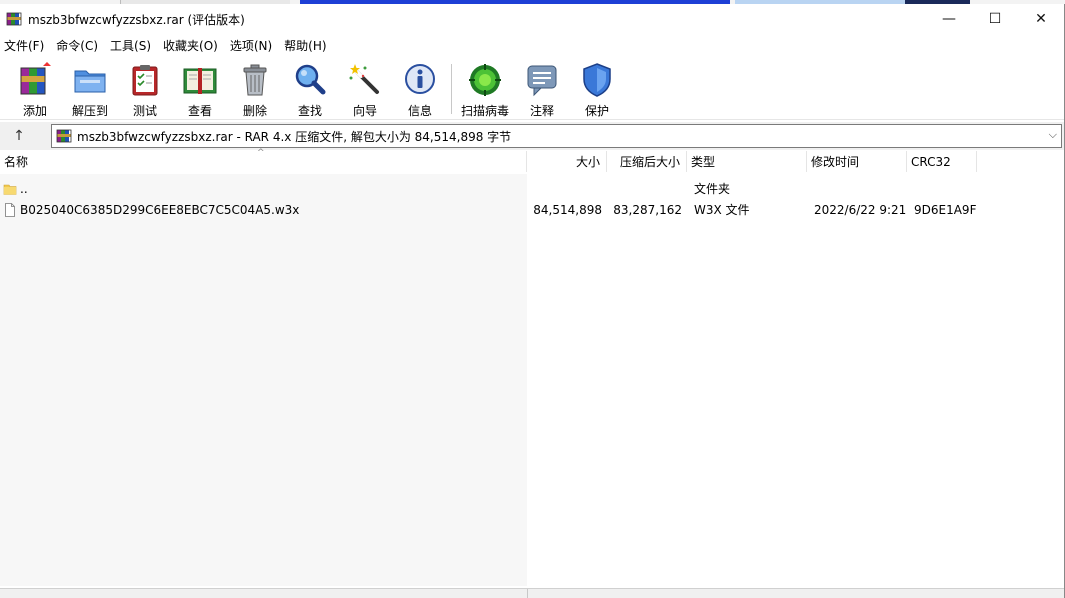  What do you see at coordinates (597, 80) in the screenshot?
I see `shield-icon` at bounding box center [597, 80].